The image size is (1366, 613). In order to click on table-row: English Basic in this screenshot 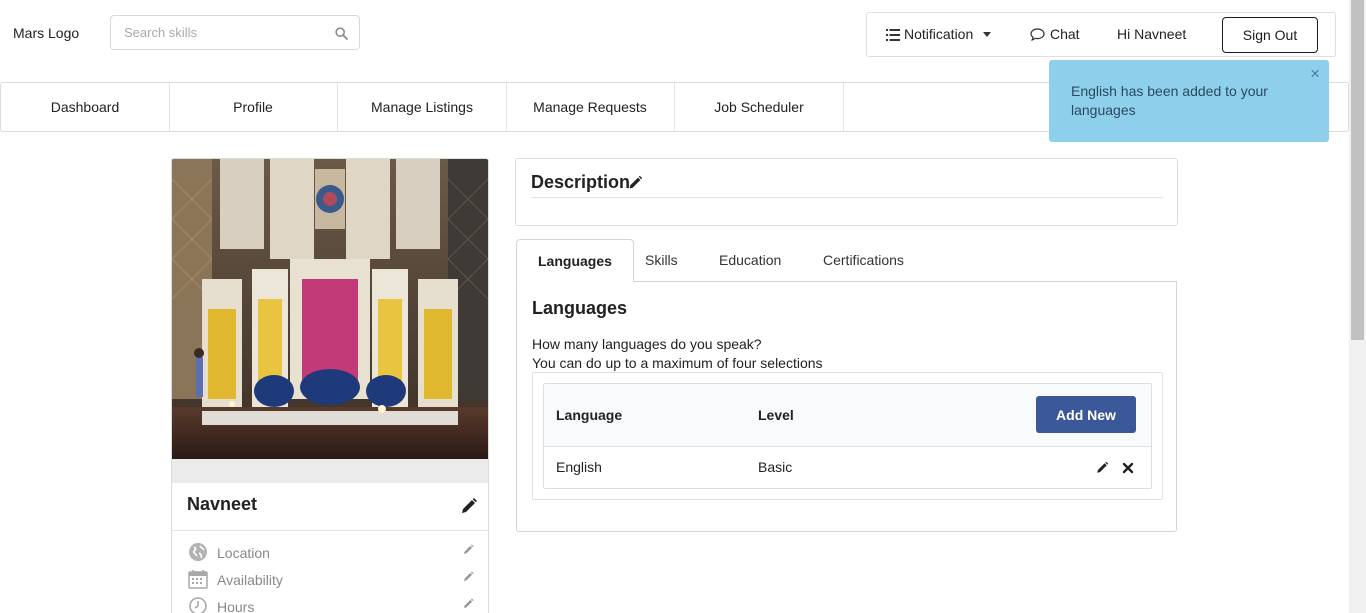, I will do `click(847, 468)`.